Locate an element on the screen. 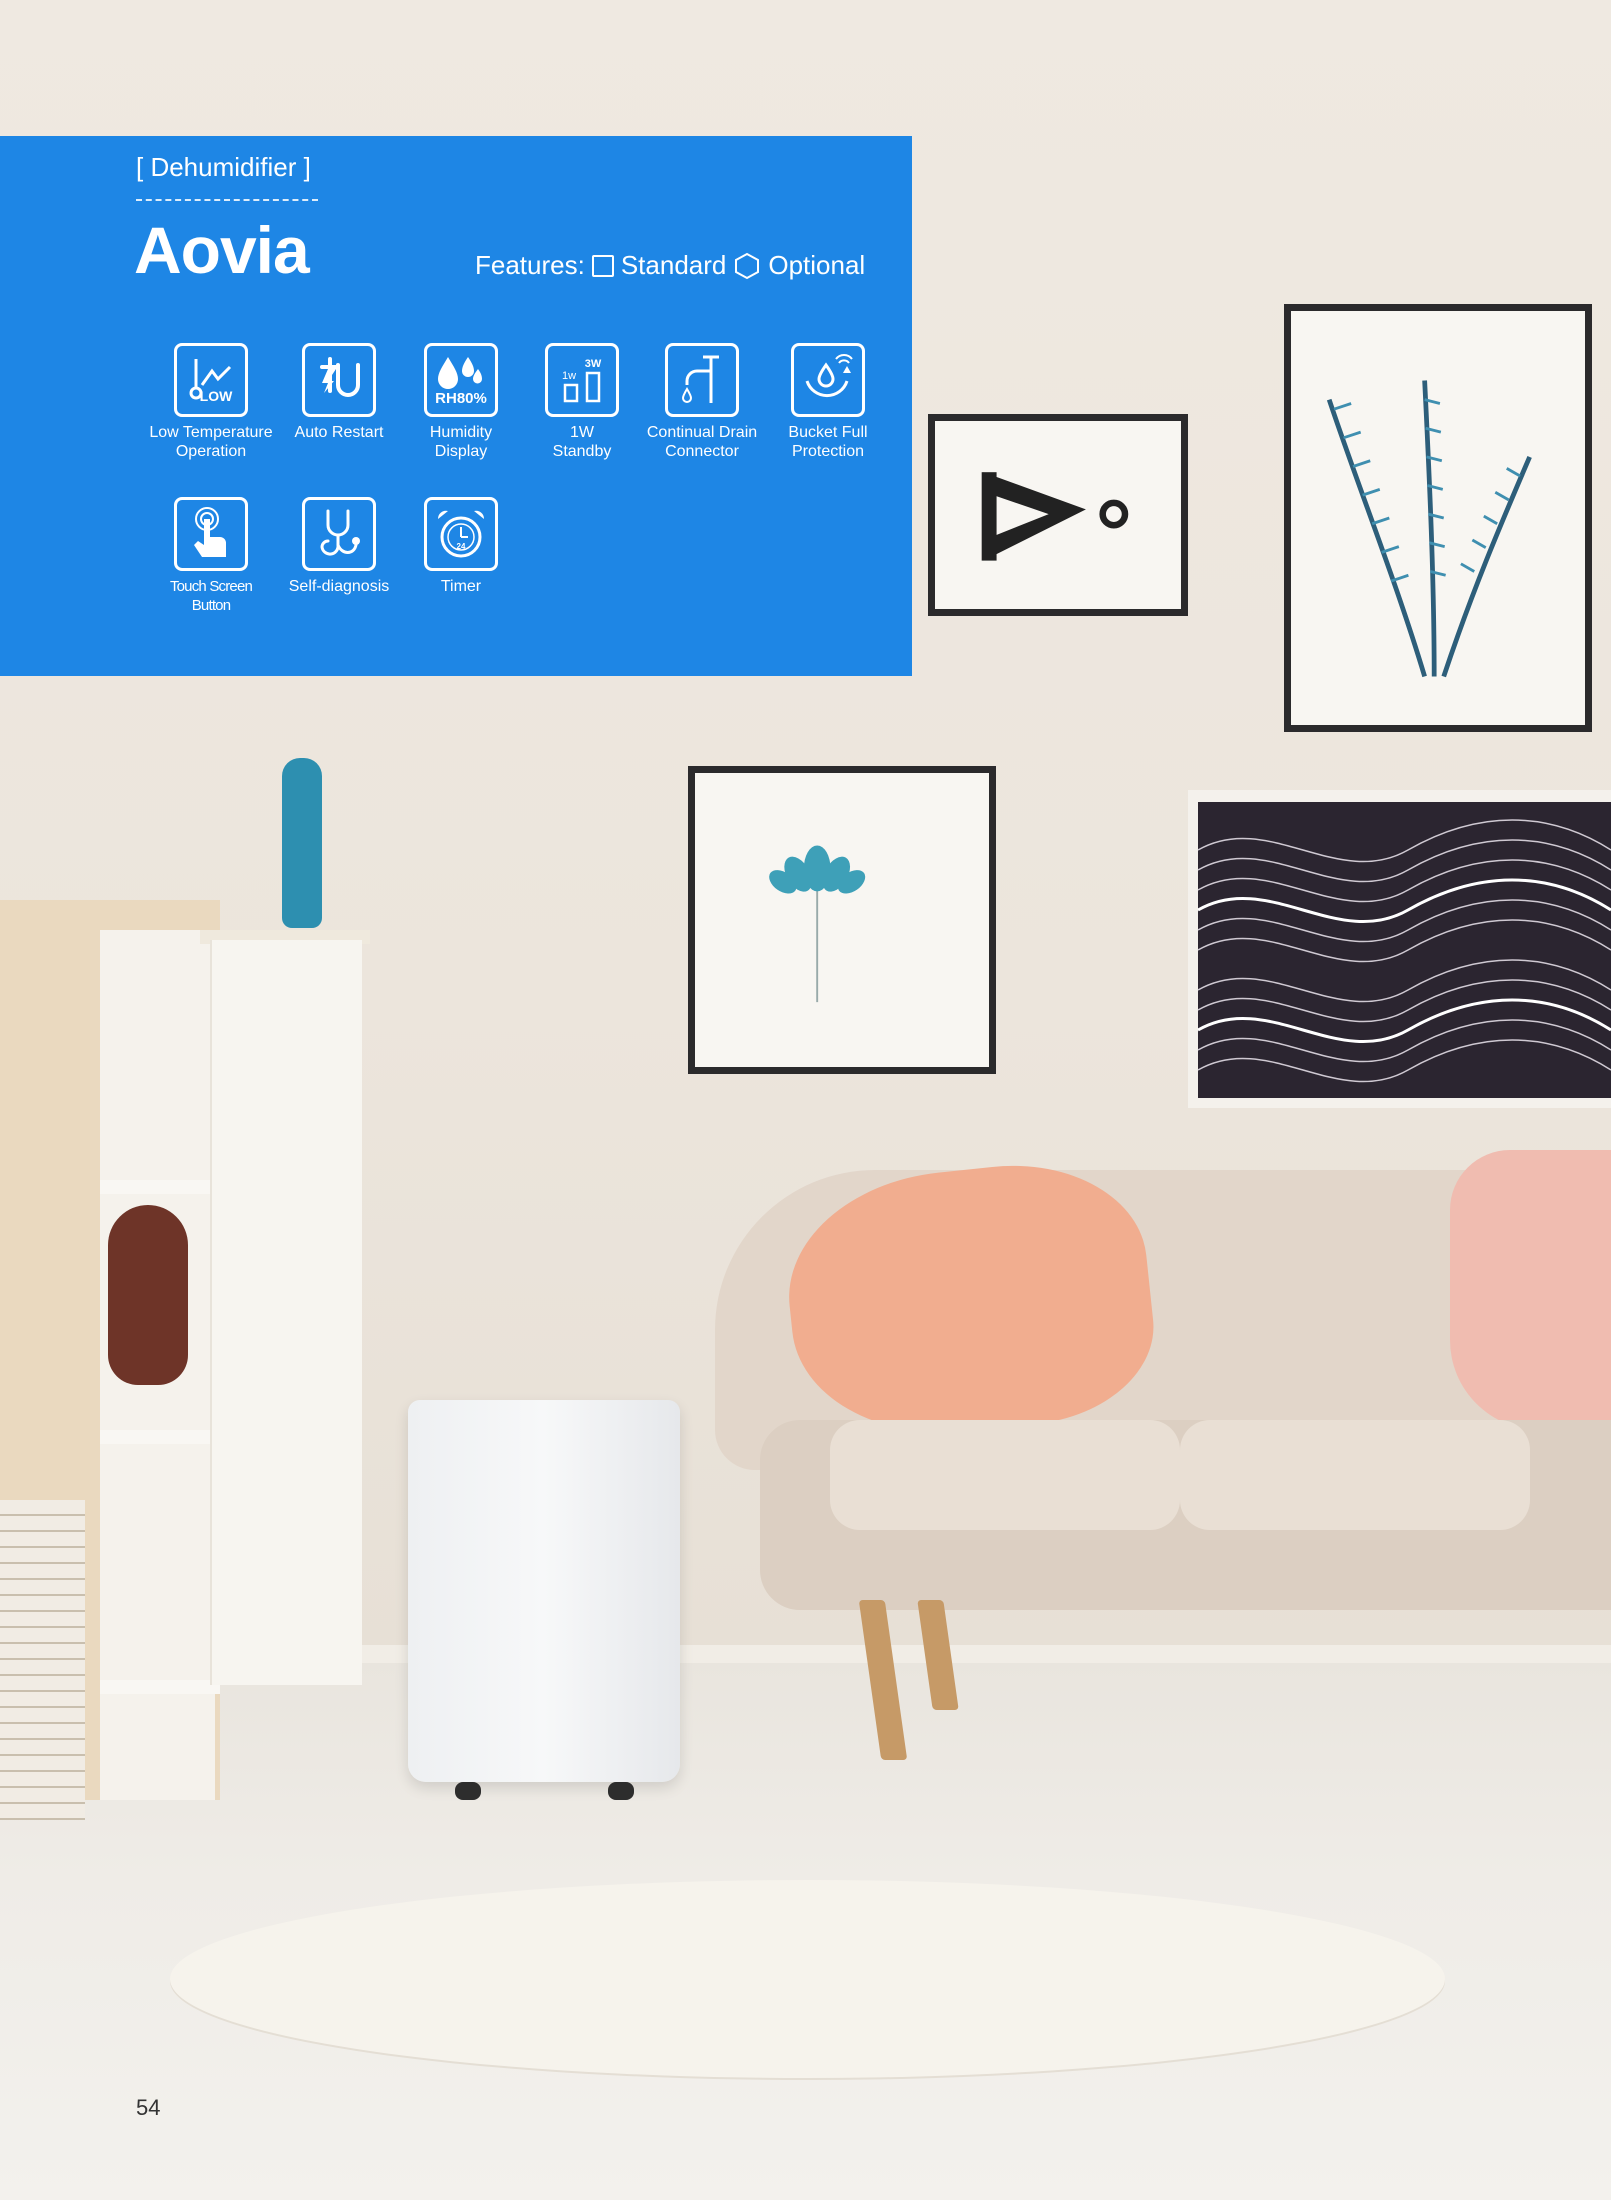 This screenshot has width=1611, height=2200. letter-a-artwork is located at coordinates (1055, 516).